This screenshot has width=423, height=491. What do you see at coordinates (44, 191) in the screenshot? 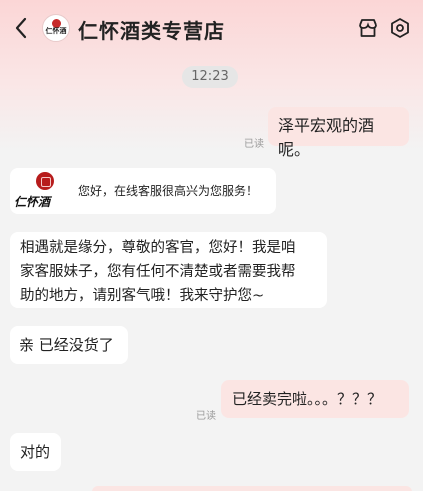
I see `brand-logo: 仁怀酒` at bounding box center [44, 191].